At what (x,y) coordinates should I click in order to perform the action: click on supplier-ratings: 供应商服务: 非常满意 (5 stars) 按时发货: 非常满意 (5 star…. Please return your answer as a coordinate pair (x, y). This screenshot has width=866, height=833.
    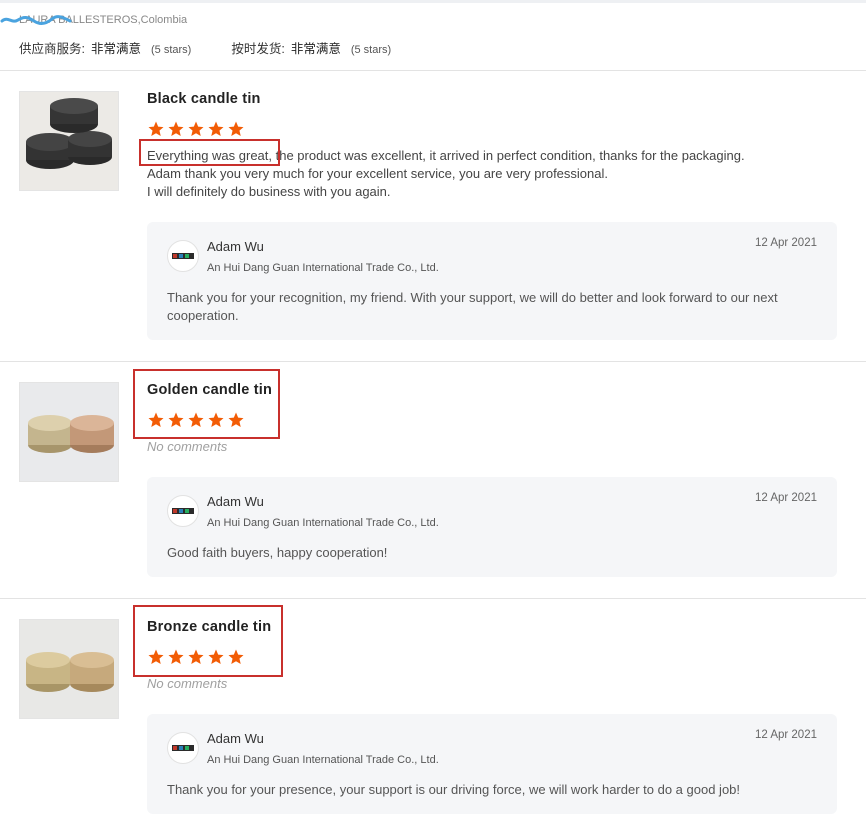
    Looking at the image, I should click on (225, 47).